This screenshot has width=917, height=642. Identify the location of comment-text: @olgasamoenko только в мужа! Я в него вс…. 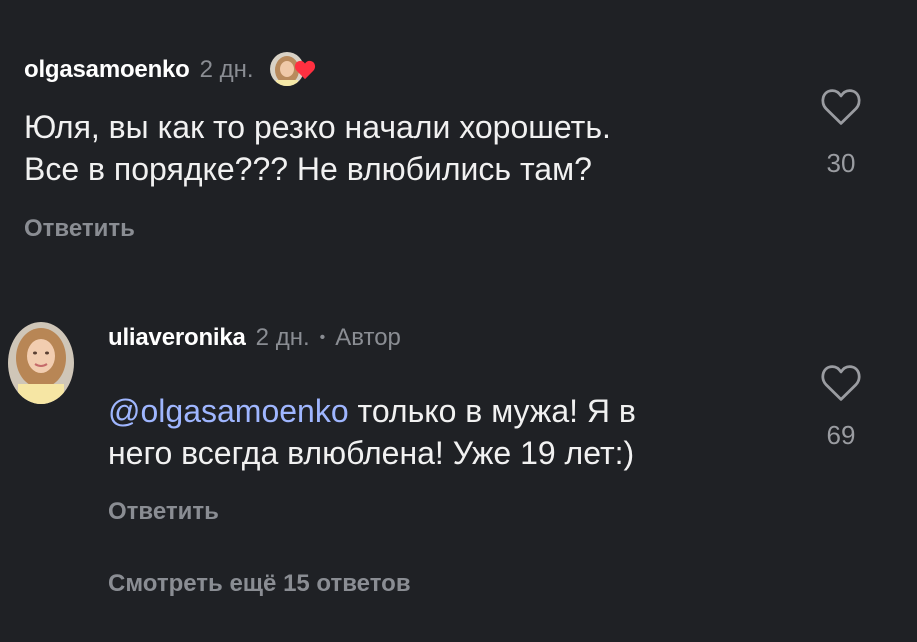
(372, 432).